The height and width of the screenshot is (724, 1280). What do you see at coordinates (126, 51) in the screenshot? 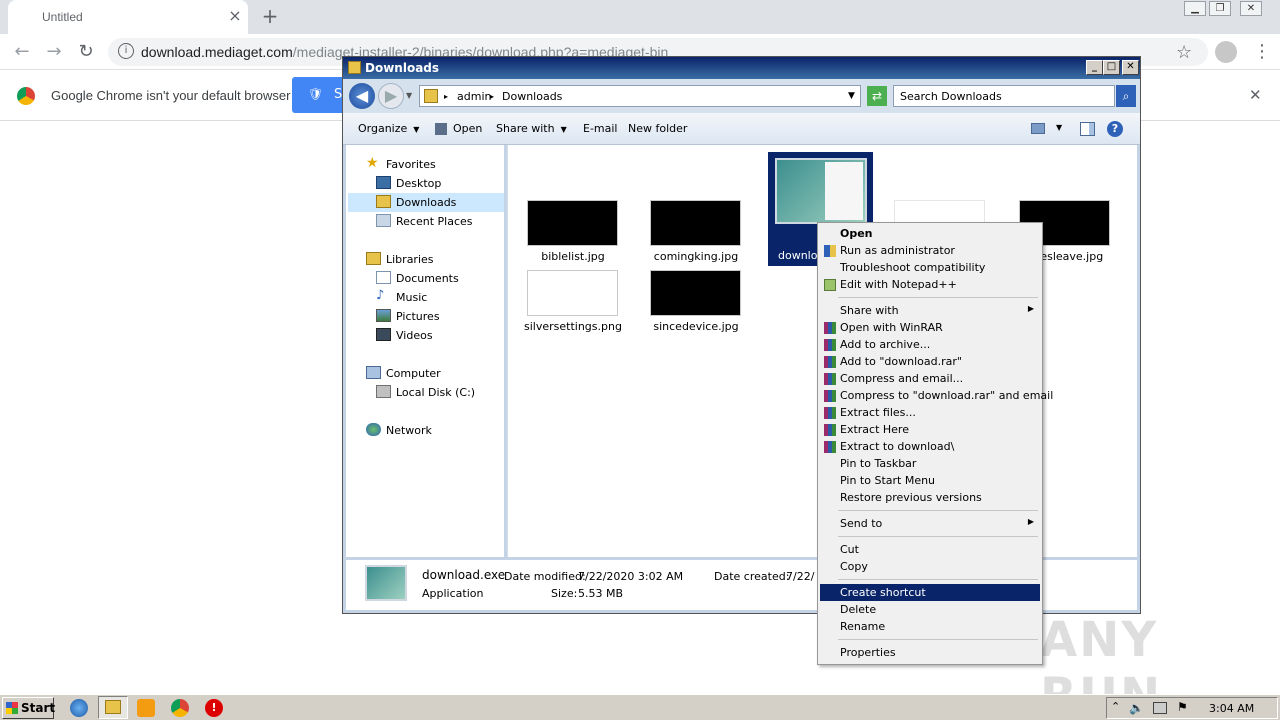
I see `info-icon: i` at bounding box center [126, 51].